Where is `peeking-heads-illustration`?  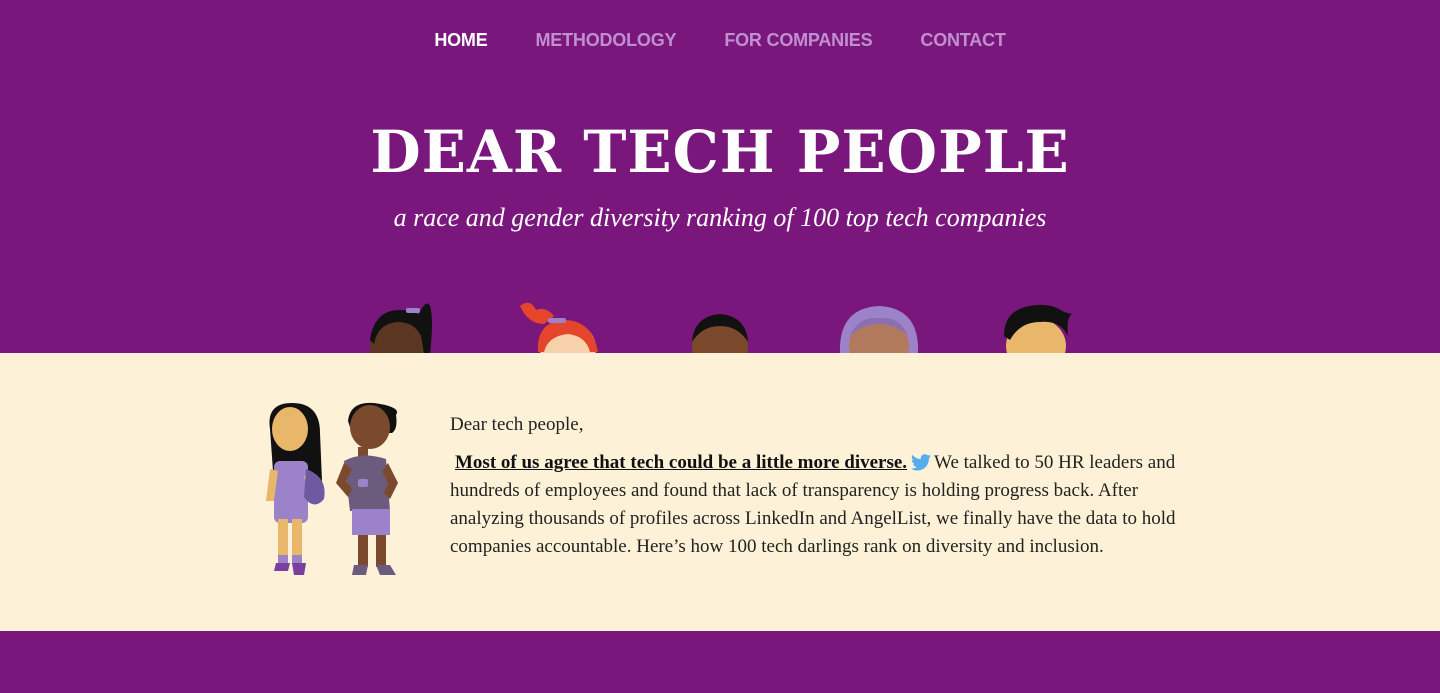 peeking-heads-illustration is located at coordinates (720, 325).